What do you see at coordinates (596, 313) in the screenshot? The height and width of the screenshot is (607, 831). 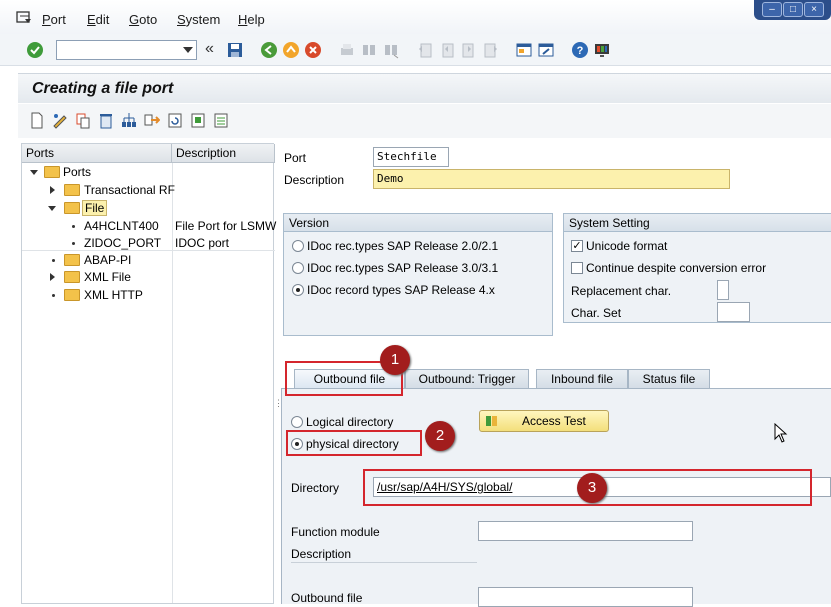 I see `charset-label: Char. Set` at bounding box center [596, 313].